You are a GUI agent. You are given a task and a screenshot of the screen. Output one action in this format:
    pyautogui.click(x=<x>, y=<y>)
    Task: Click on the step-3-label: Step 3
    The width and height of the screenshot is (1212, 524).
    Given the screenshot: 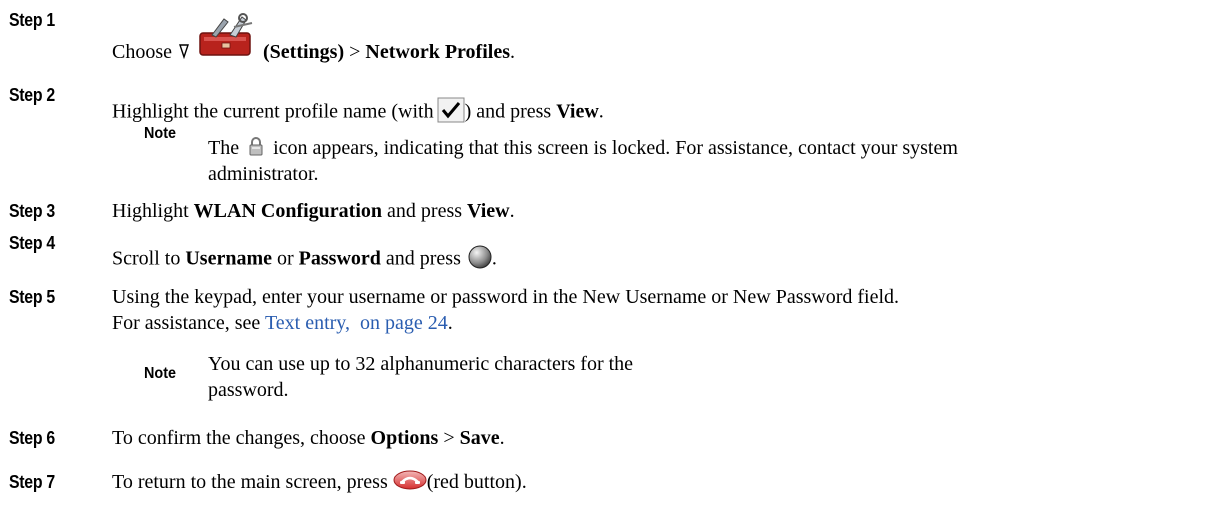 What is the action you would take?
    pyautogui.click(x=32, y=211)
    